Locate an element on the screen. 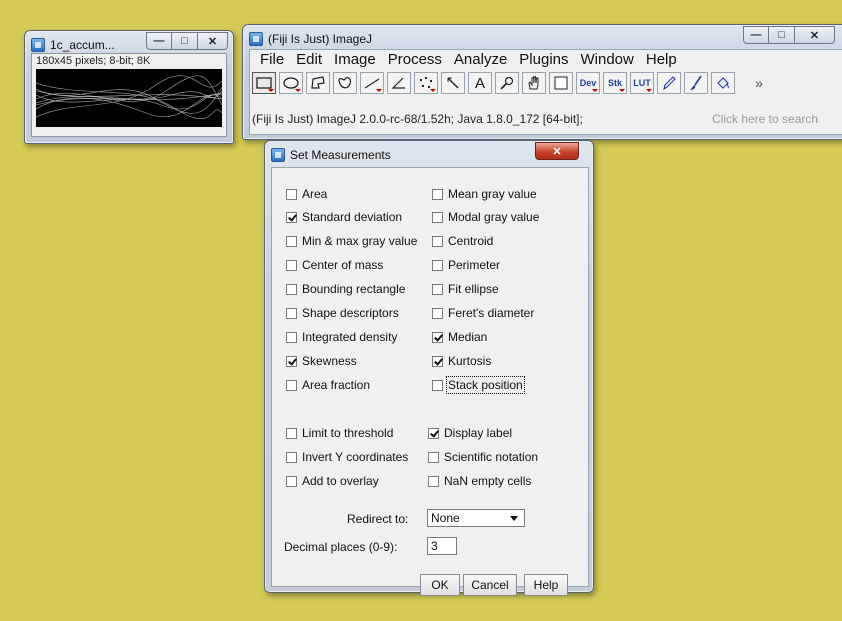  polygon-tool-button is located at coordinates (318, 83).